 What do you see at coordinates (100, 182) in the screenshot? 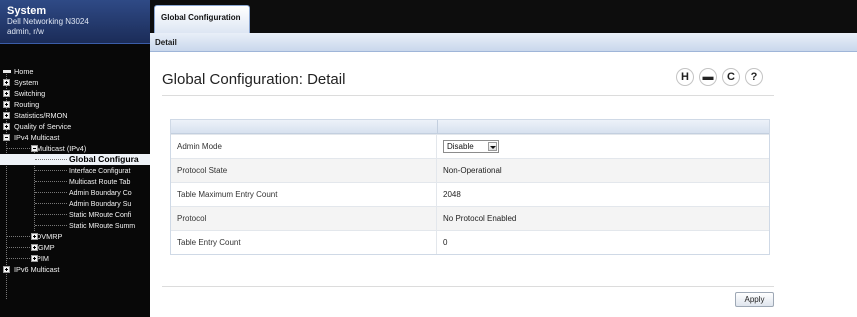
I see `tree-label: Multicast Route Tab` at bounding box center [100, 182].